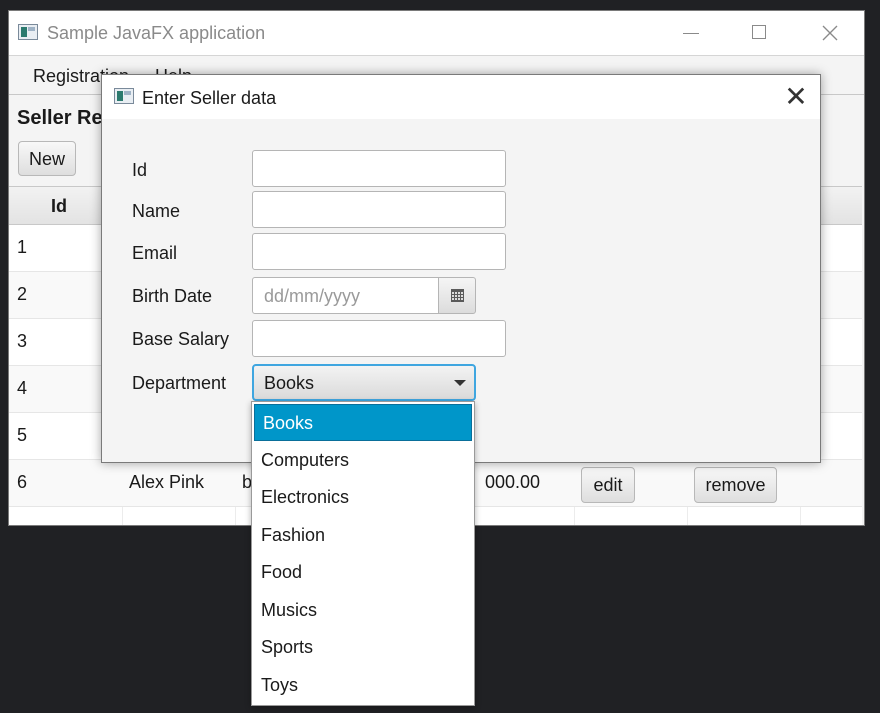 This screenshot has height=713, width=880. I want to click on dropdown-option-musics: Musics, so click(363, 610).